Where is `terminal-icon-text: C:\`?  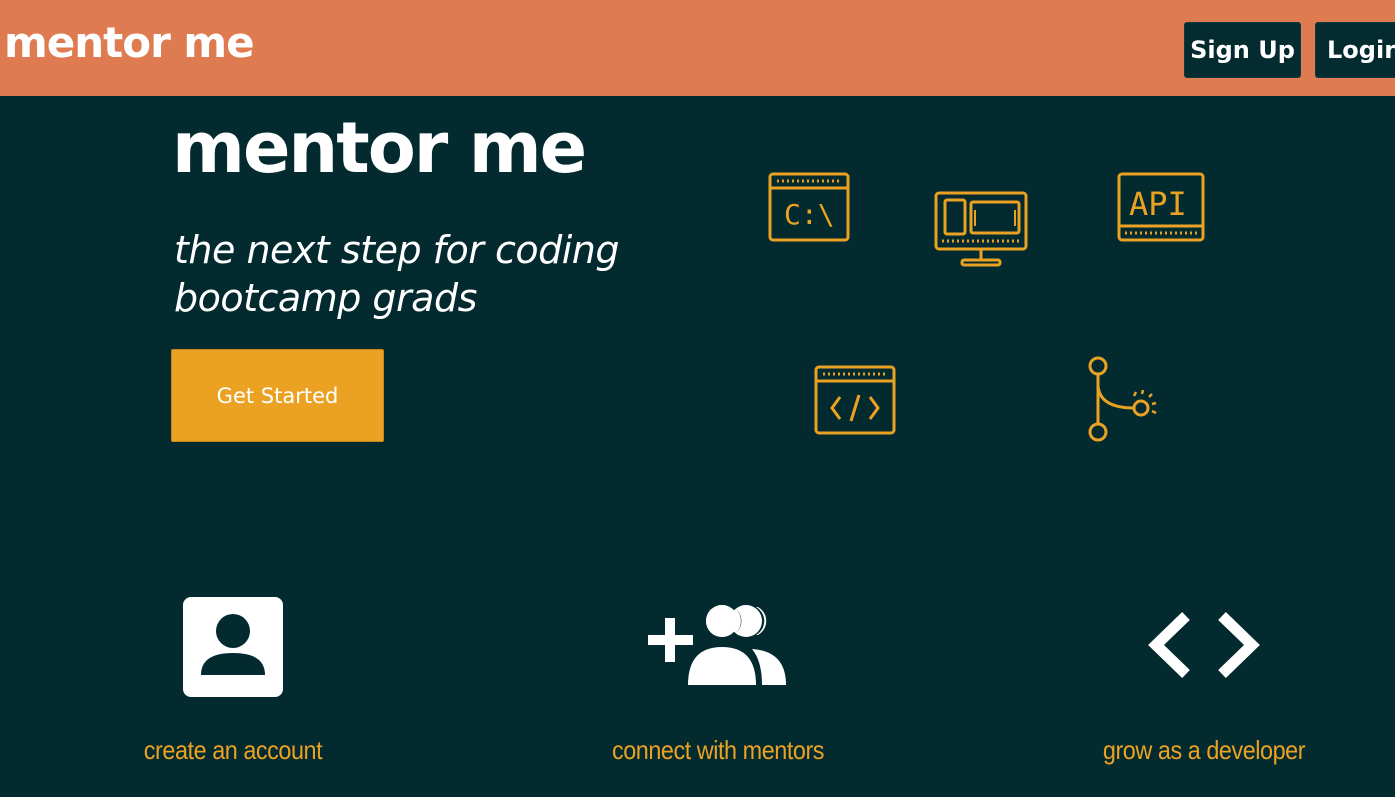 terminal-icon-text: C:\ is located at coordinates (809, 214).